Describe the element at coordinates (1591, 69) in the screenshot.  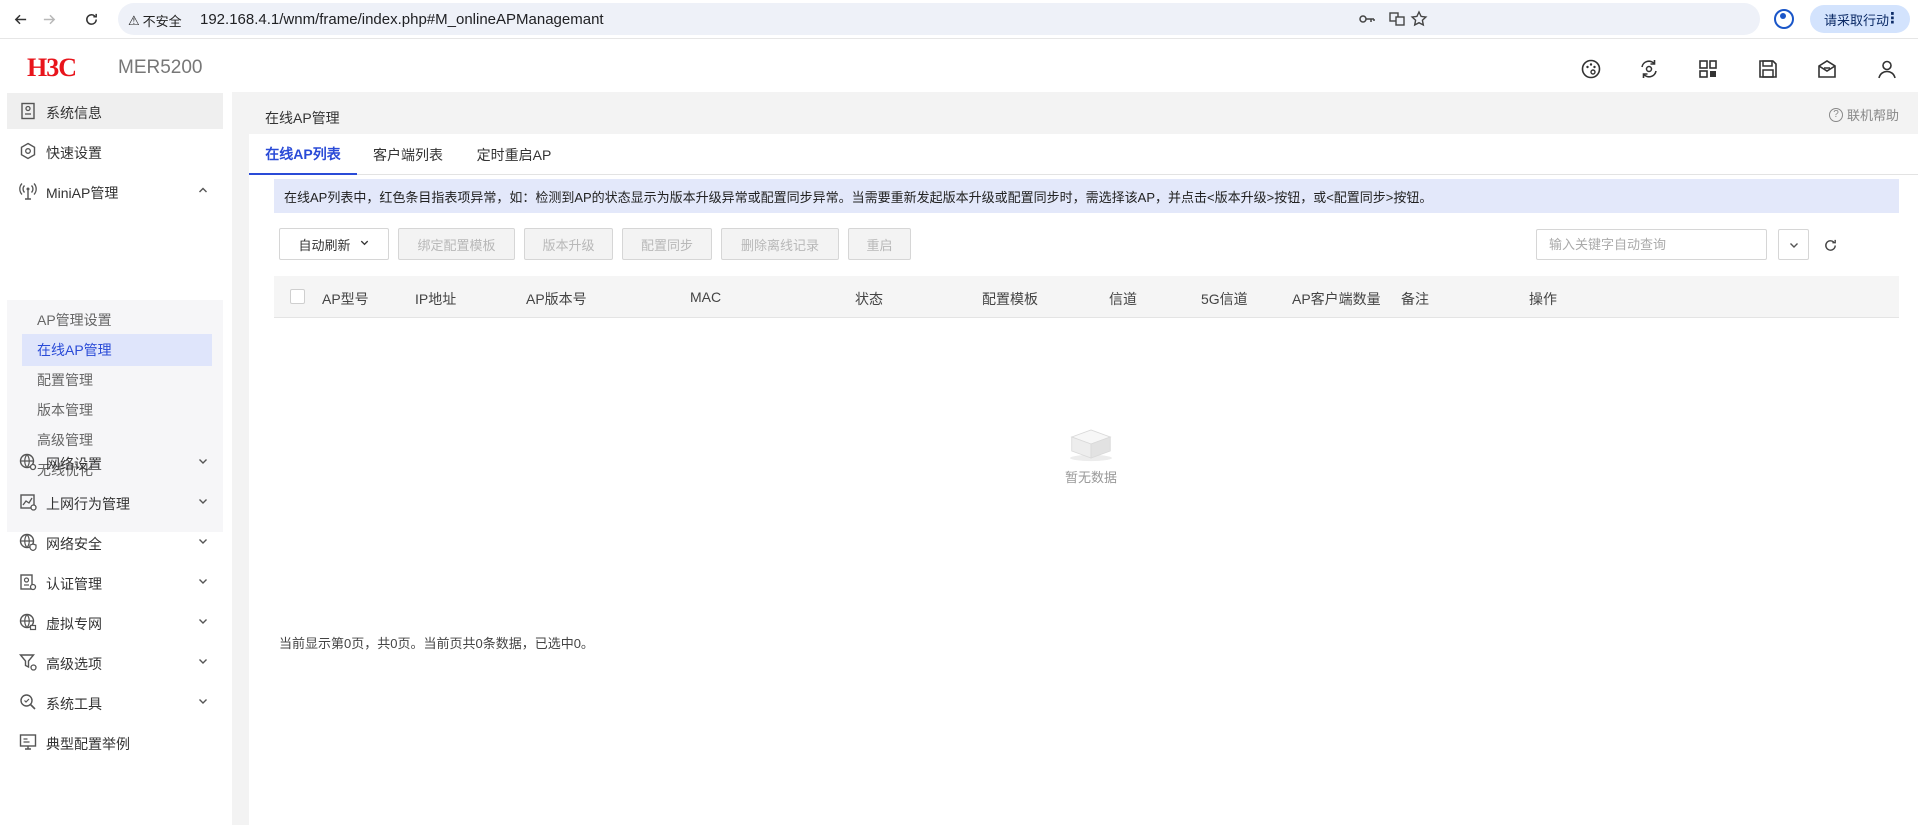
I see `palette-icon` at that location.